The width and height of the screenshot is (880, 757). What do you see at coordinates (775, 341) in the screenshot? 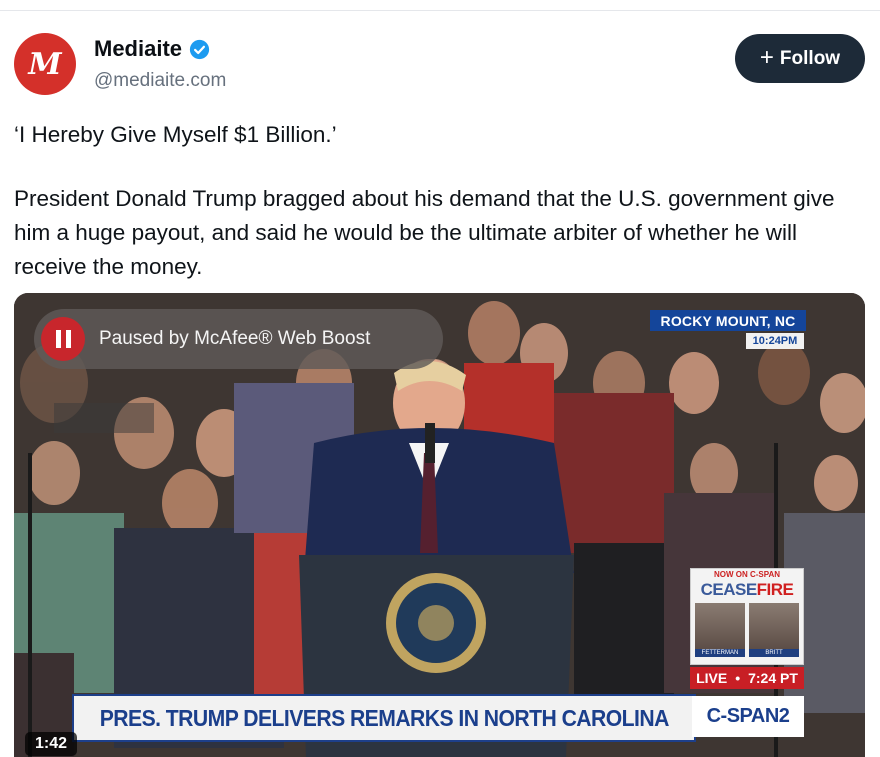
I see `broadcast-time: 10:24PM` at bounding box center [775, 341].